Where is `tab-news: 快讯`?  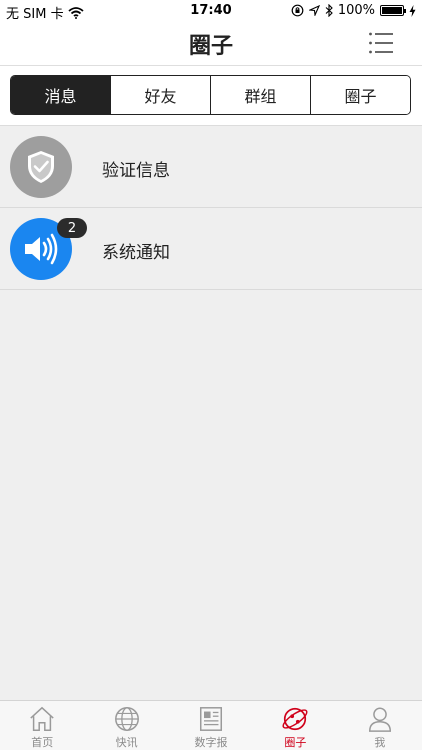
tab-news: 快讯 is located at coordinates (126, 725).